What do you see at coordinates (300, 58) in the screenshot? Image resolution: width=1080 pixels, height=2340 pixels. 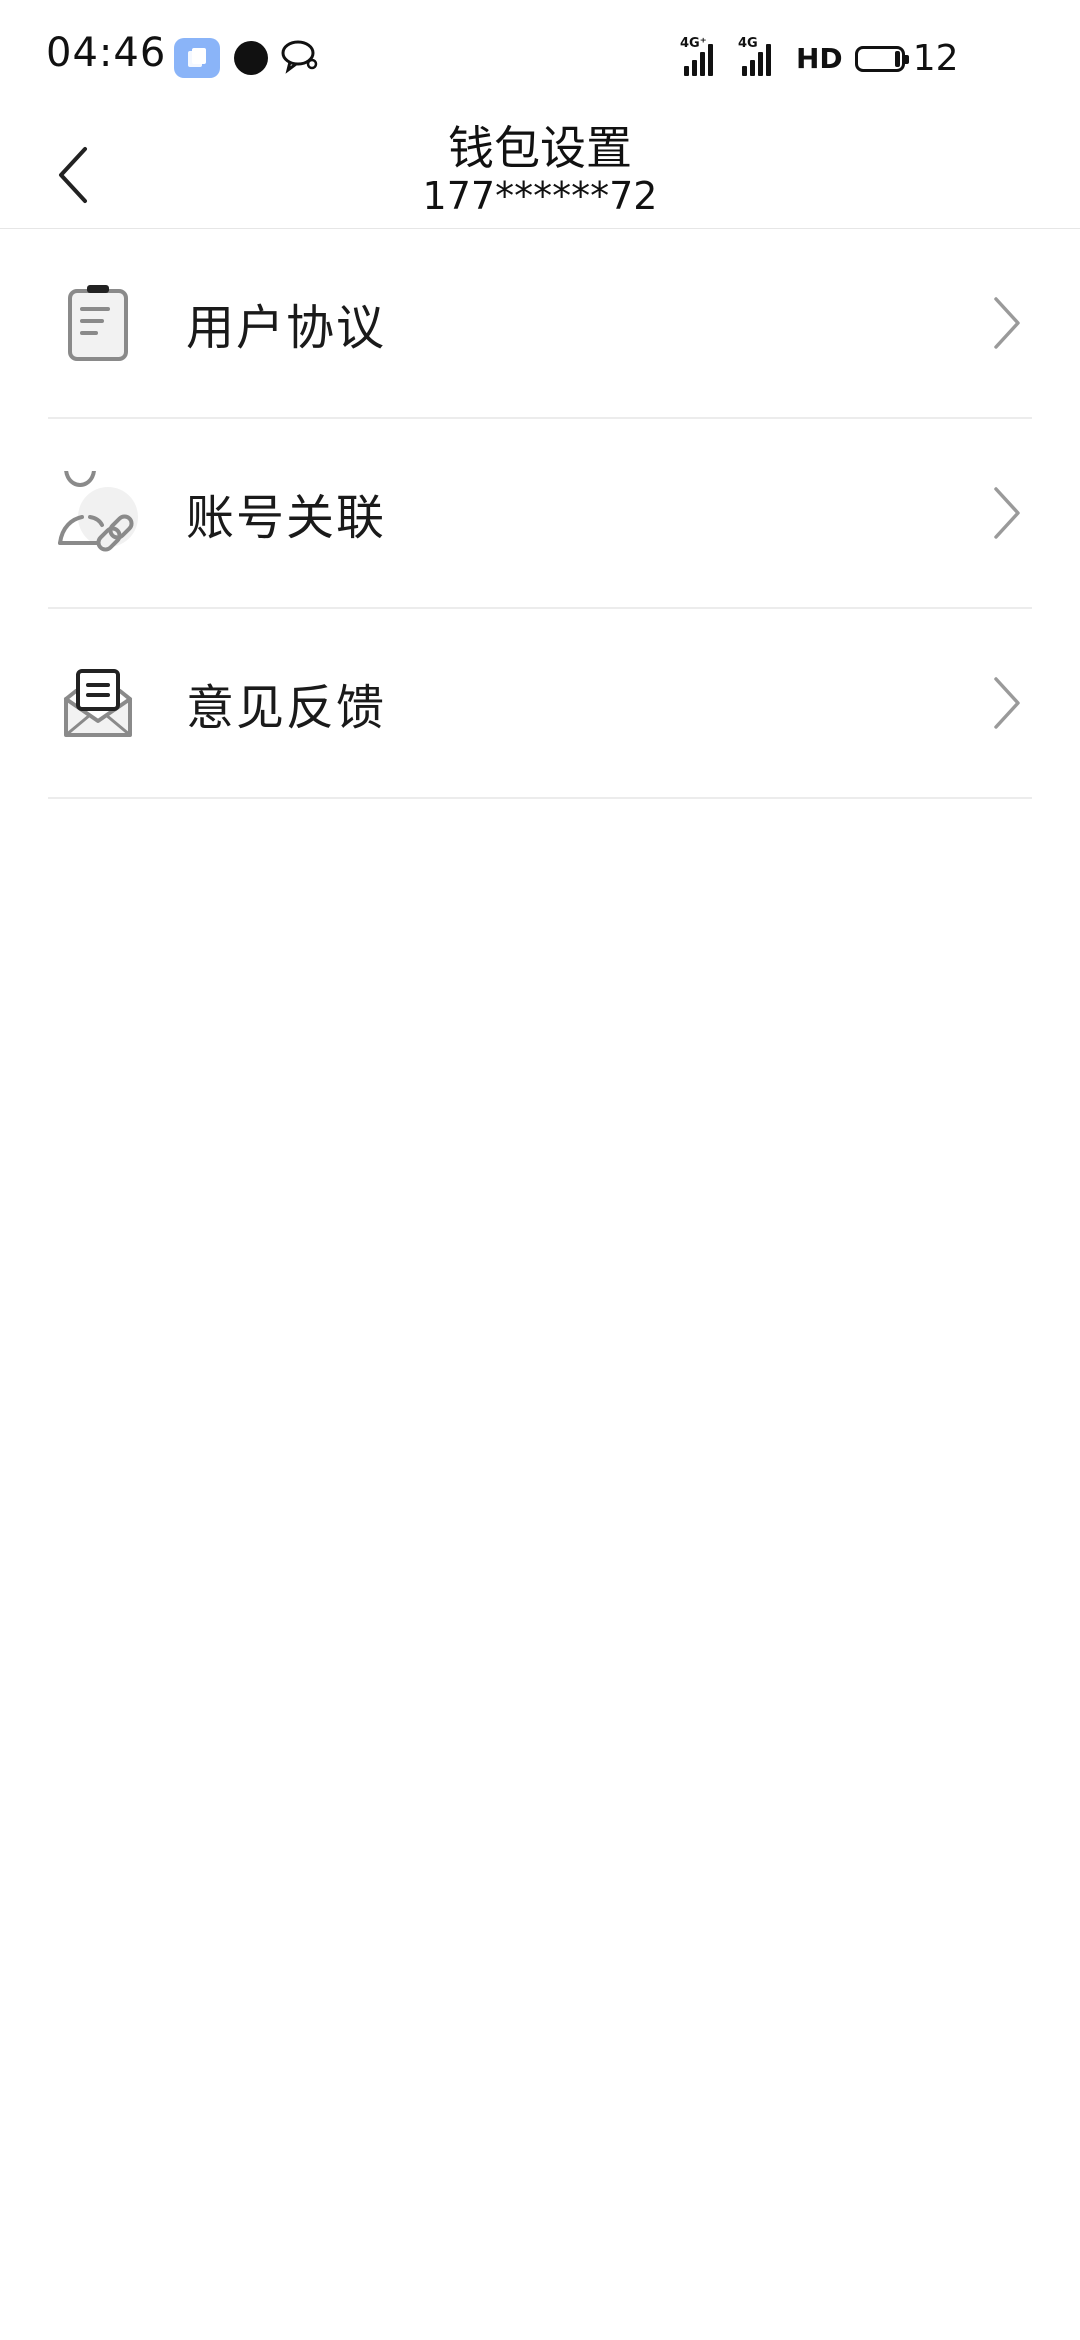 I see `chat-bubble-icon` at bounding box center [300, 58].